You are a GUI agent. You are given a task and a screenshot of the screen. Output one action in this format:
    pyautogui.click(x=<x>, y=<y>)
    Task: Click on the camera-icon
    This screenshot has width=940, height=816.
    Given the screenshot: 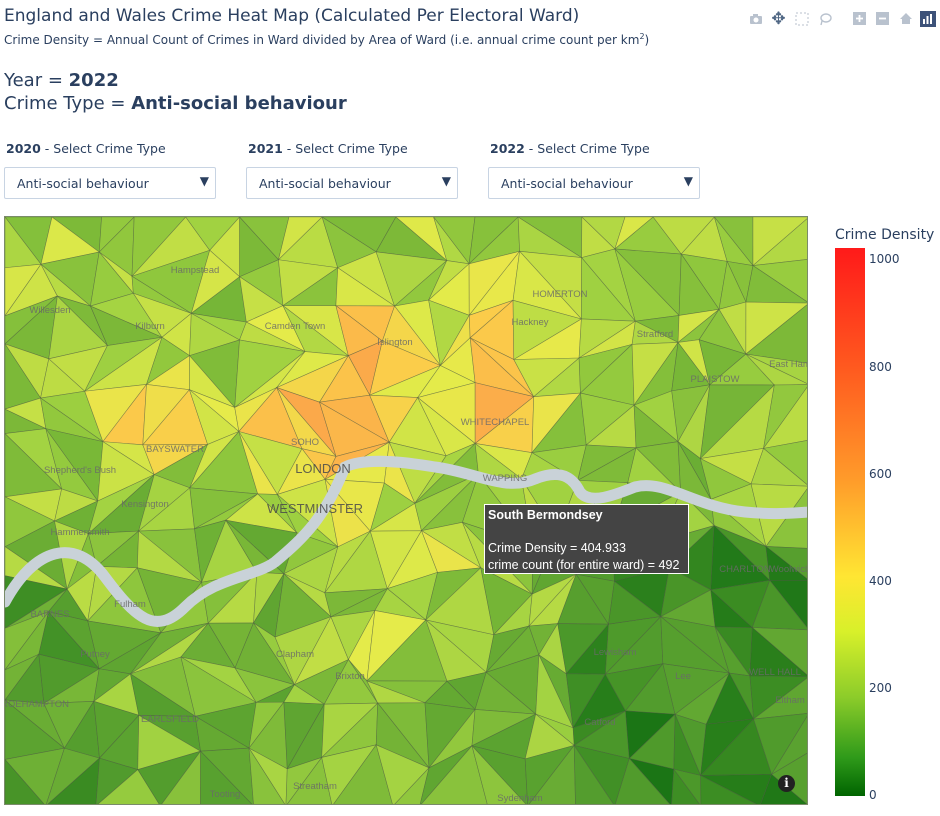 What is the action you would take?
    pyautogui.click(x=755, y=18)
    